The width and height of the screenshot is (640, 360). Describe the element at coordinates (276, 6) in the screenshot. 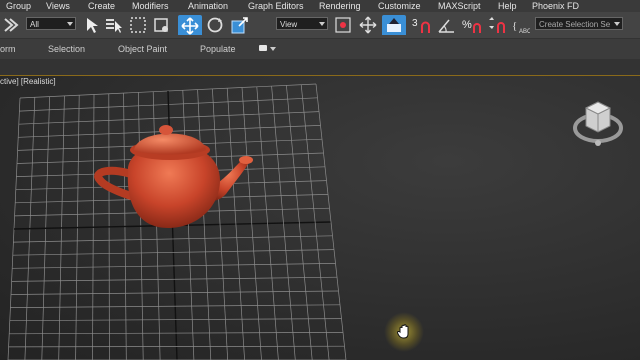

I see `menu-graph-editors: Graph Editors` at that location.